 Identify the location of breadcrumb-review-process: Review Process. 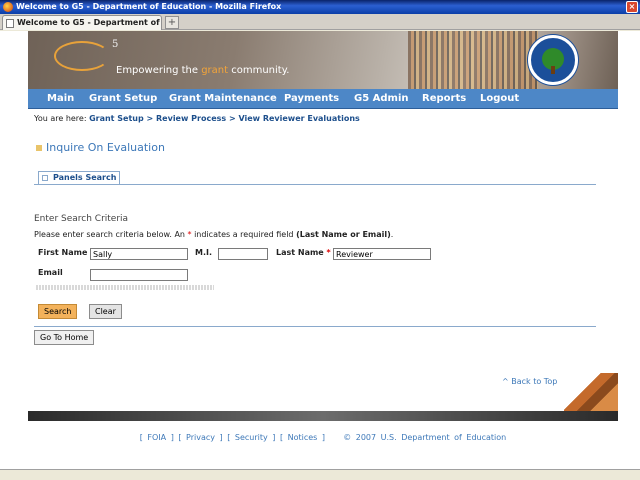
(191, 118).